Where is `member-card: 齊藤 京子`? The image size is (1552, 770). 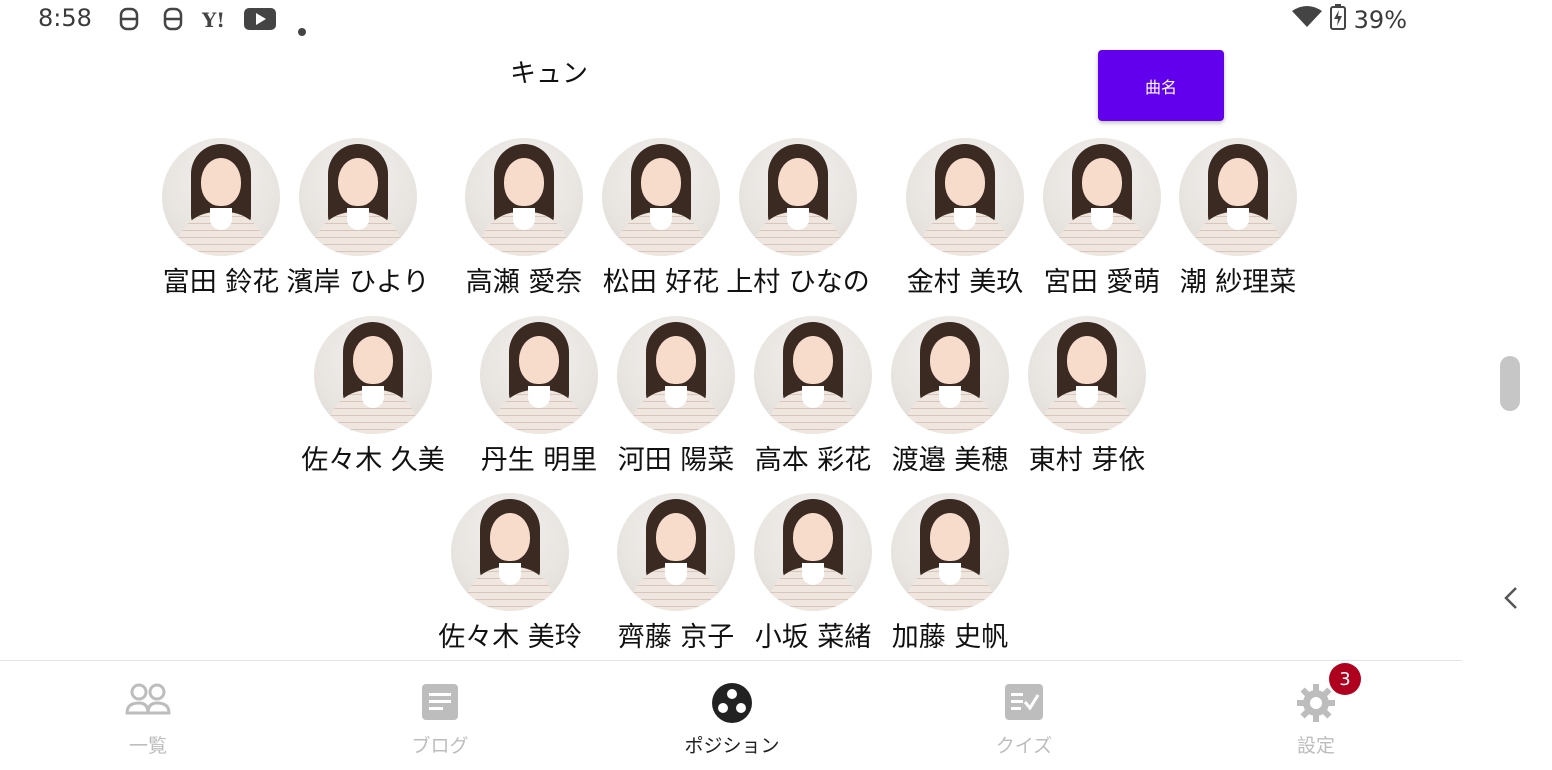
member-card: 齊藤 京子 is located at coordinates (676, 573).